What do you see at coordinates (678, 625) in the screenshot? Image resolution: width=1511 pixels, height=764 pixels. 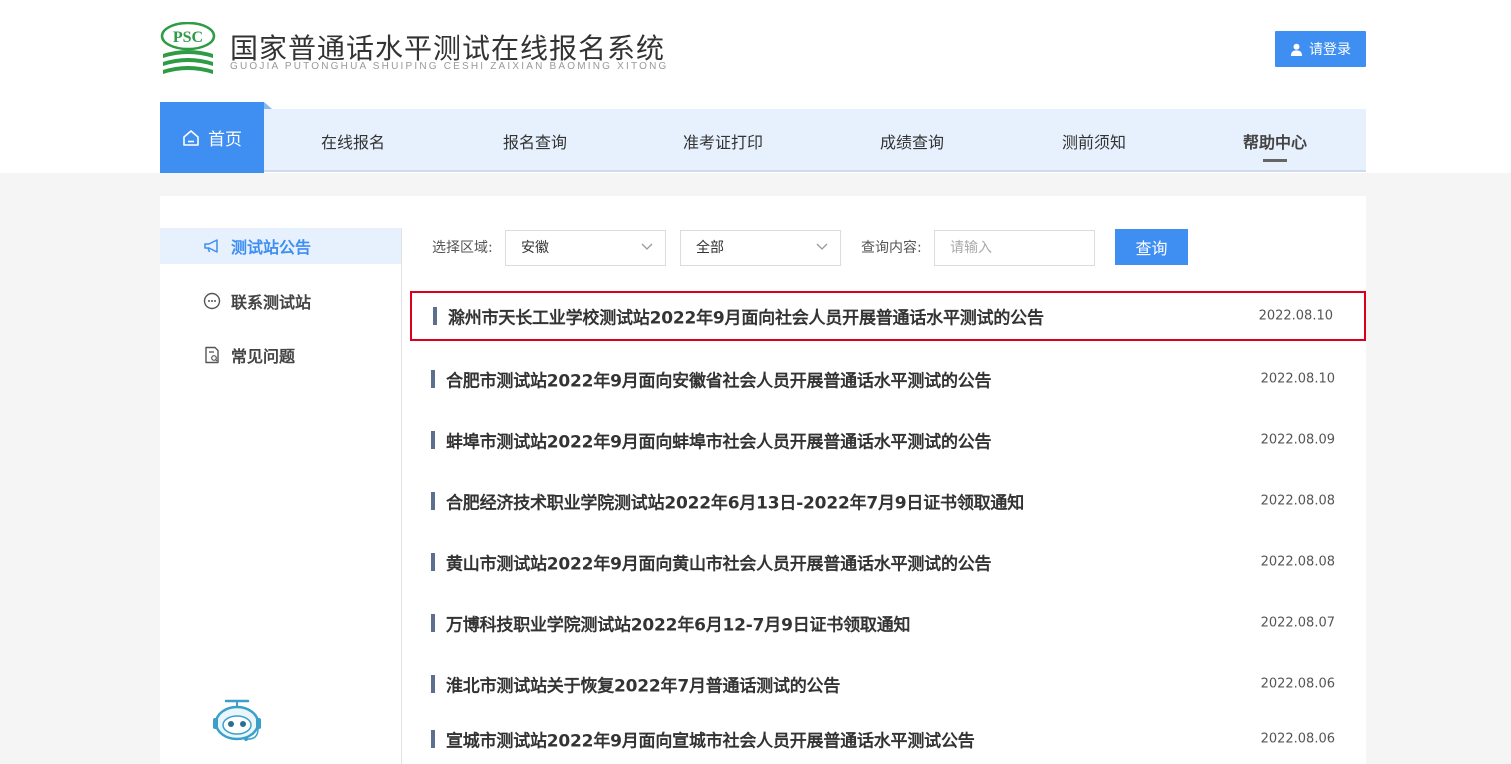 I see `notice-title: 万博科技职业学院测试站2022年6月12-7月9日证书领取通知` at bounding box center [678, 625].